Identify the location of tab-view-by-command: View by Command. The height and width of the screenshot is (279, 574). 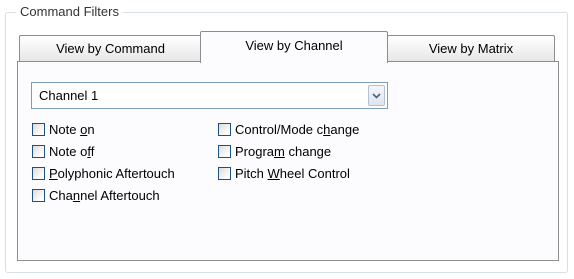
(110, 48).